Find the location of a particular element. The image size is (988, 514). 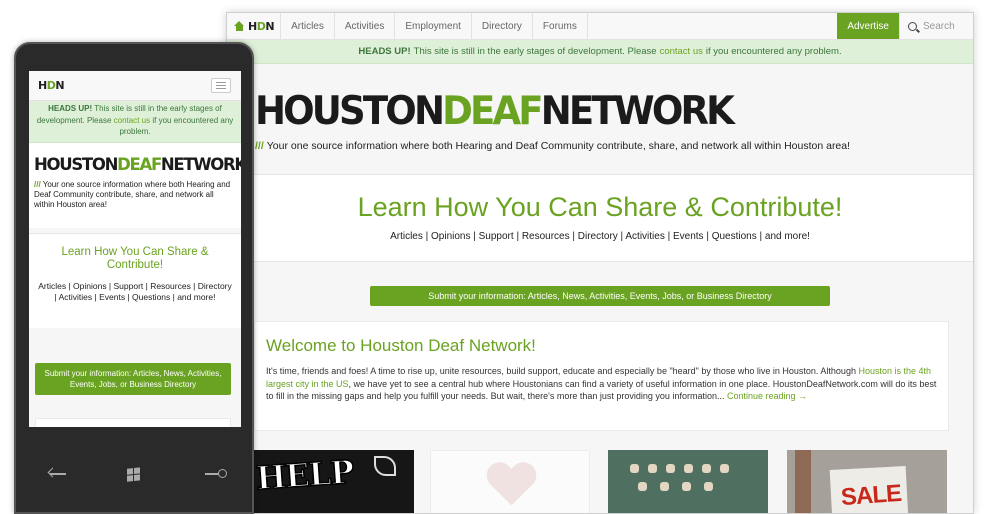

heart-icon is located at coordinates (511, 488).